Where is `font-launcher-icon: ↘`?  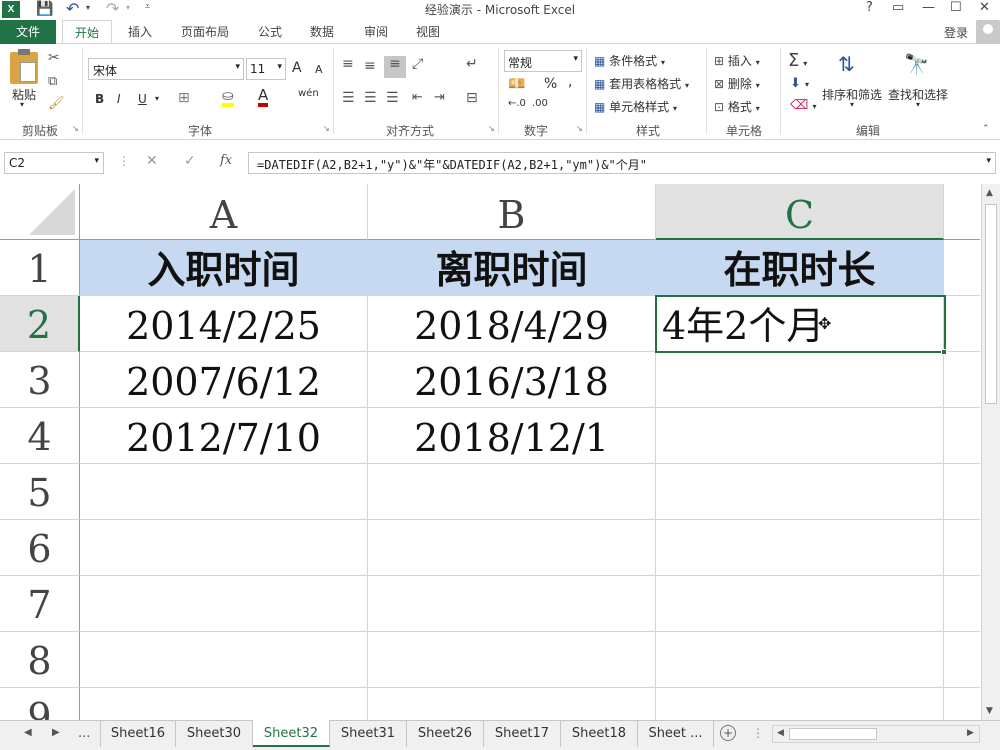 font-launcher-icon: ↘ is located at coordinates (326, 128).